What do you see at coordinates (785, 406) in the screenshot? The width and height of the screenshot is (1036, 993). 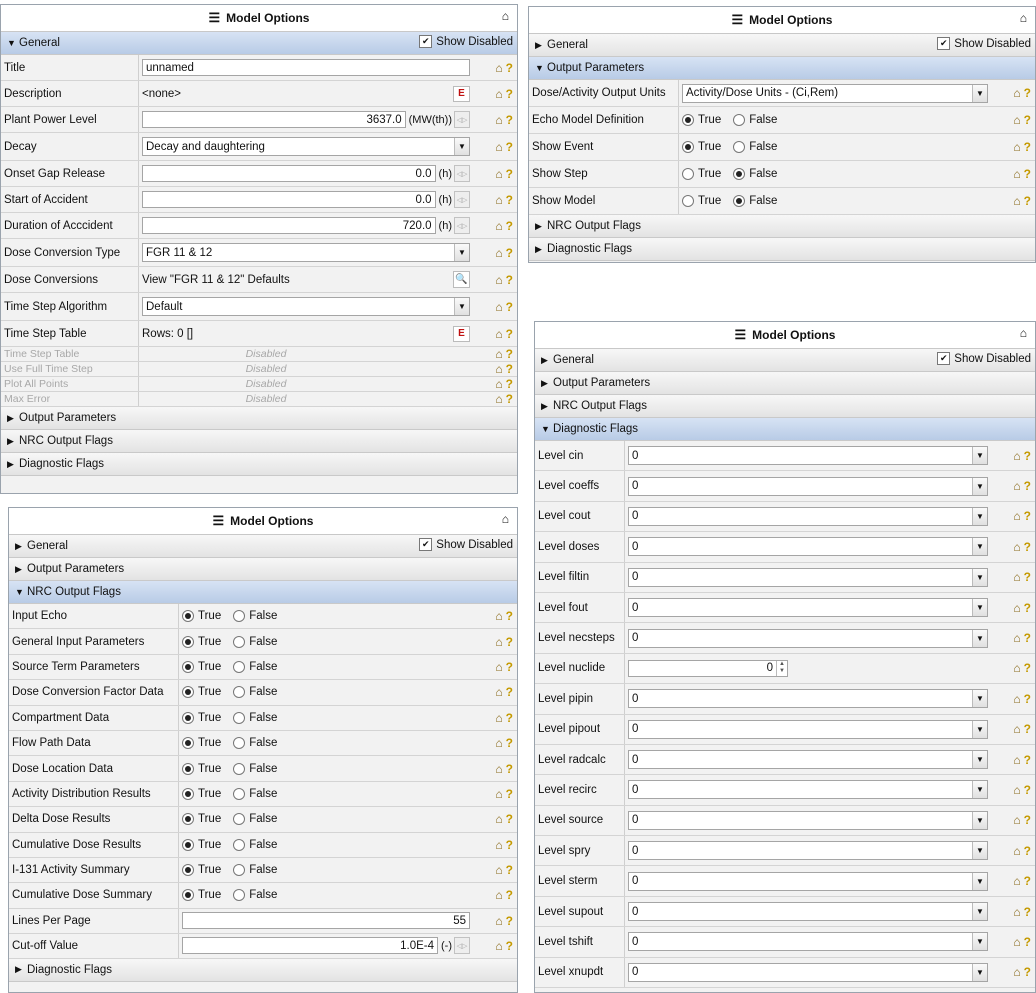 I see `section-nrc-output-flags: ▶ NRC Output Flags` at bounding box center [785, 406].